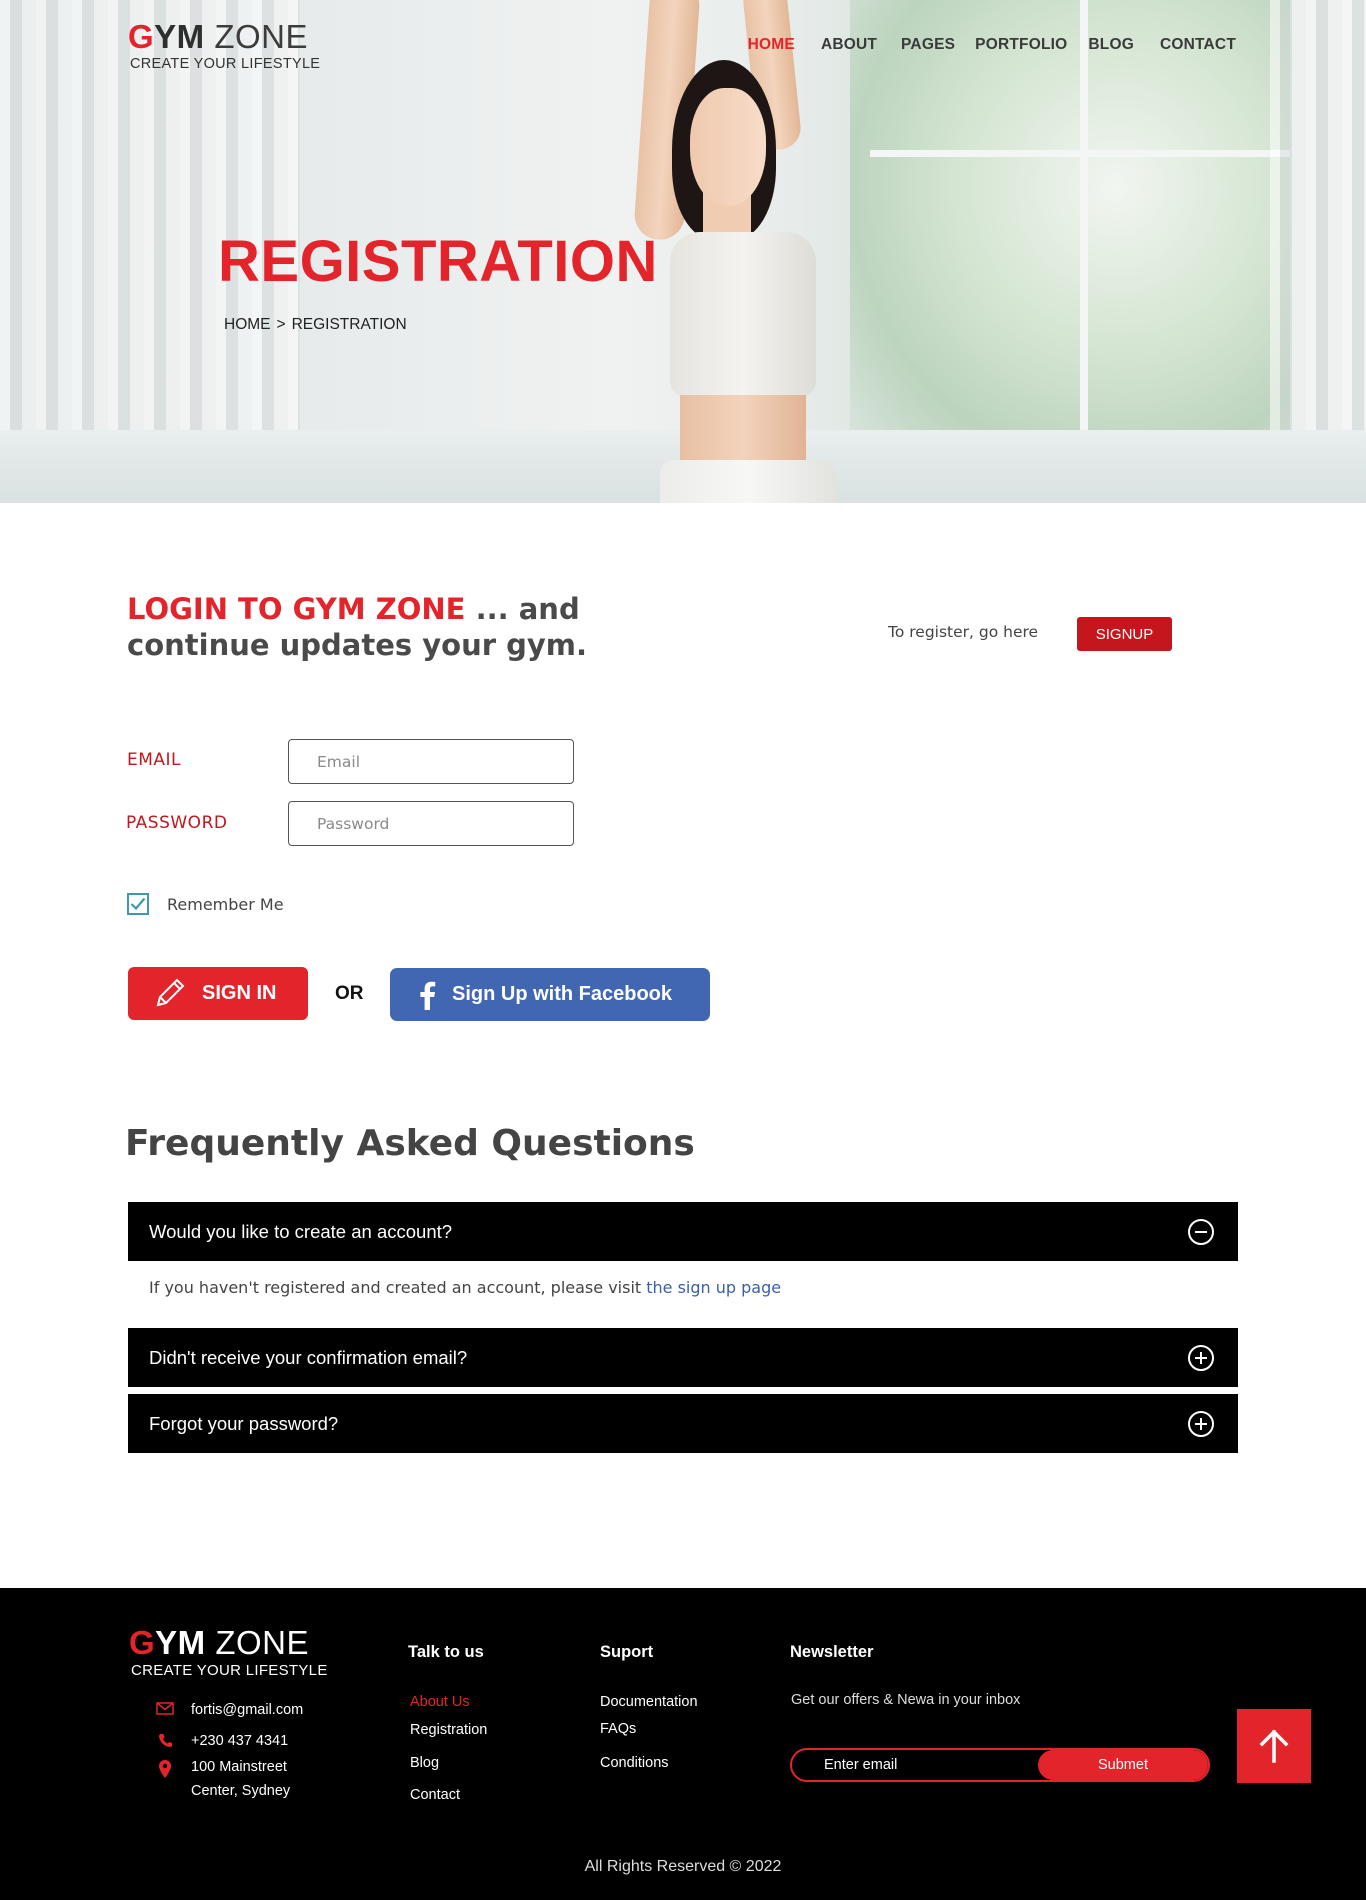  What do you see at coordinates (649, 1702) in the screenshot?
I see `footer-link-documentation: Documentation` at bounding box center [649, 1702].